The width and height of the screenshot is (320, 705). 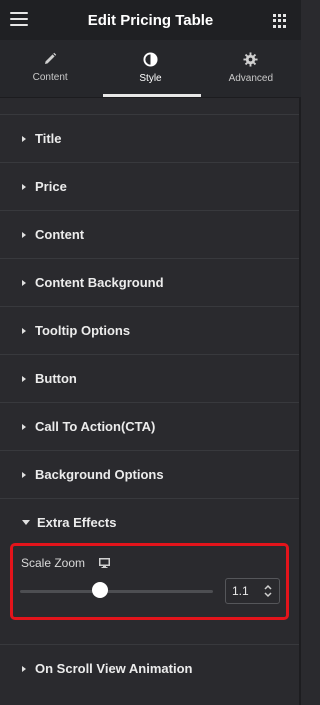 I want to click on section-on-scroll-view-animation: On Scroll View Animation, so click(x=150, y=668).